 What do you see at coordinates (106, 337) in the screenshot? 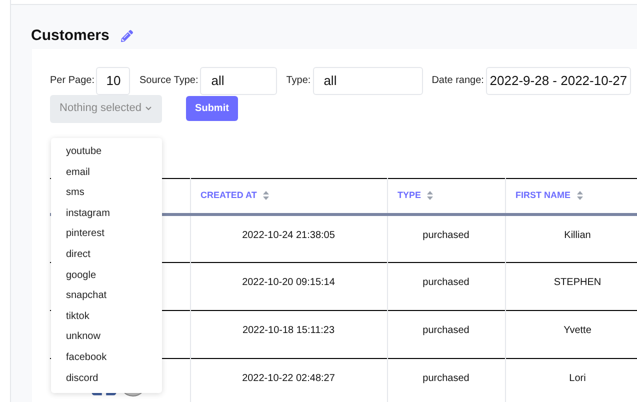
I see `dropdown-item: unknow` at bounding box center [106, 337].